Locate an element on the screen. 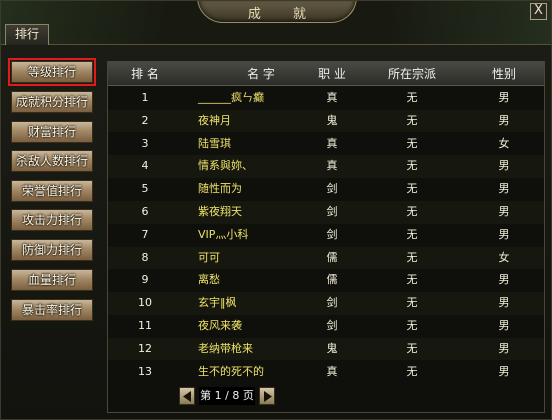 This screenshot has width=552, height=420. sidebar-item-honor-ranking: 荣誉值排行 is located at coordinates (52, 191).